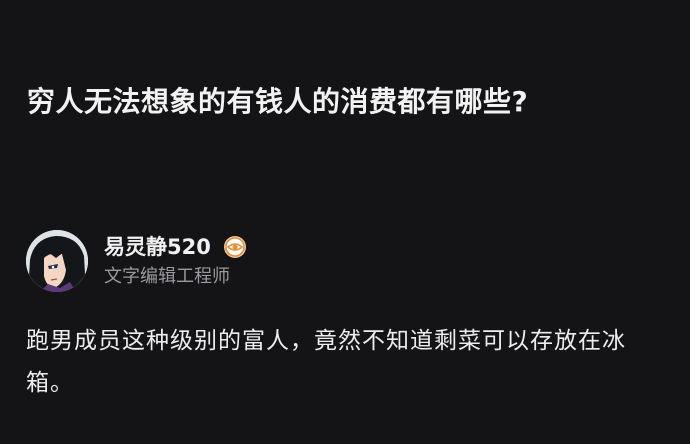  What do you see at coordinates (235, 247) in the screenshot?
I see `eye-badge-icon` at bounding box center [235, 247].